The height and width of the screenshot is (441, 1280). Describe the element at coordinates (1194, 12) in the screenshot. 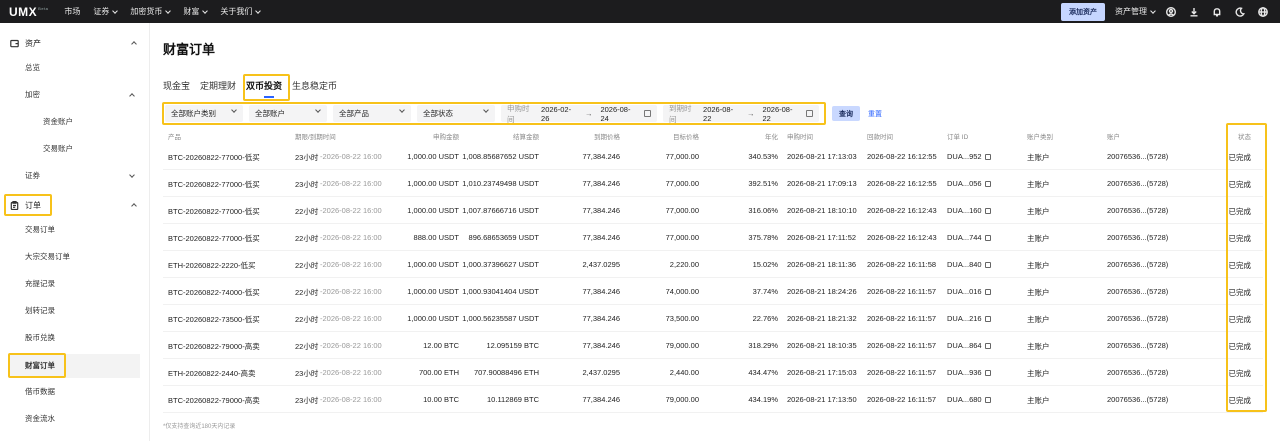

I see `download-icon` at that location.